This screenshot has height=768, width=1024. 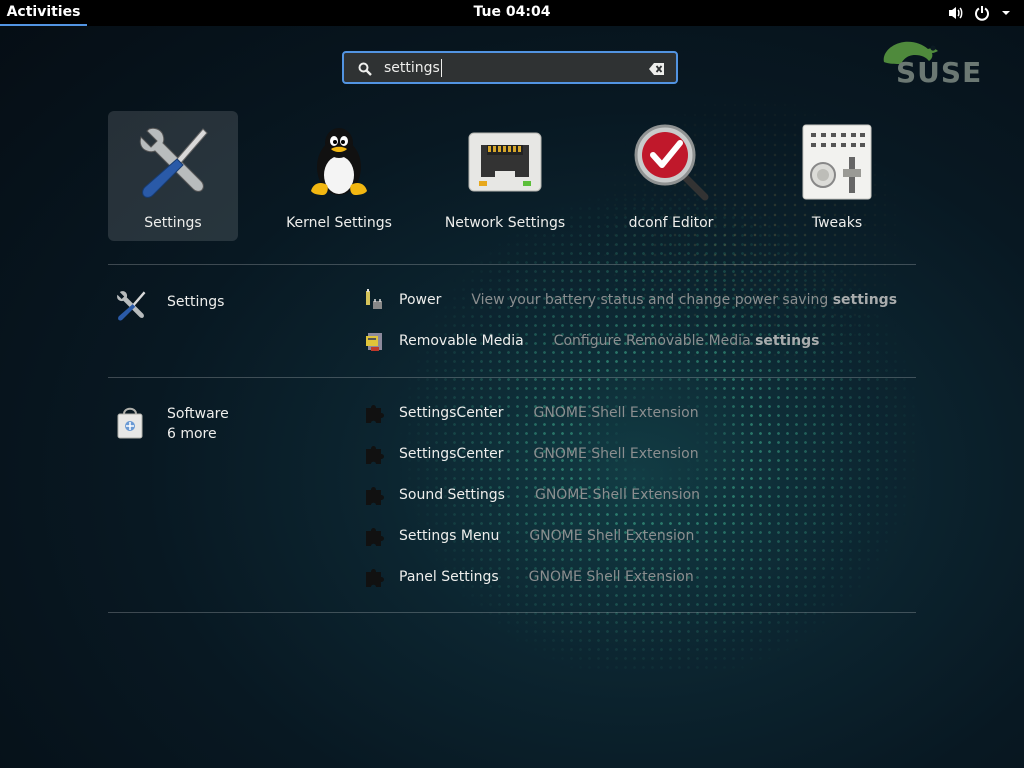 What do you see at coordinates (505, 223) in the screenshot?
I see `app-label: Network Settings` at bounding box center [505, 223].